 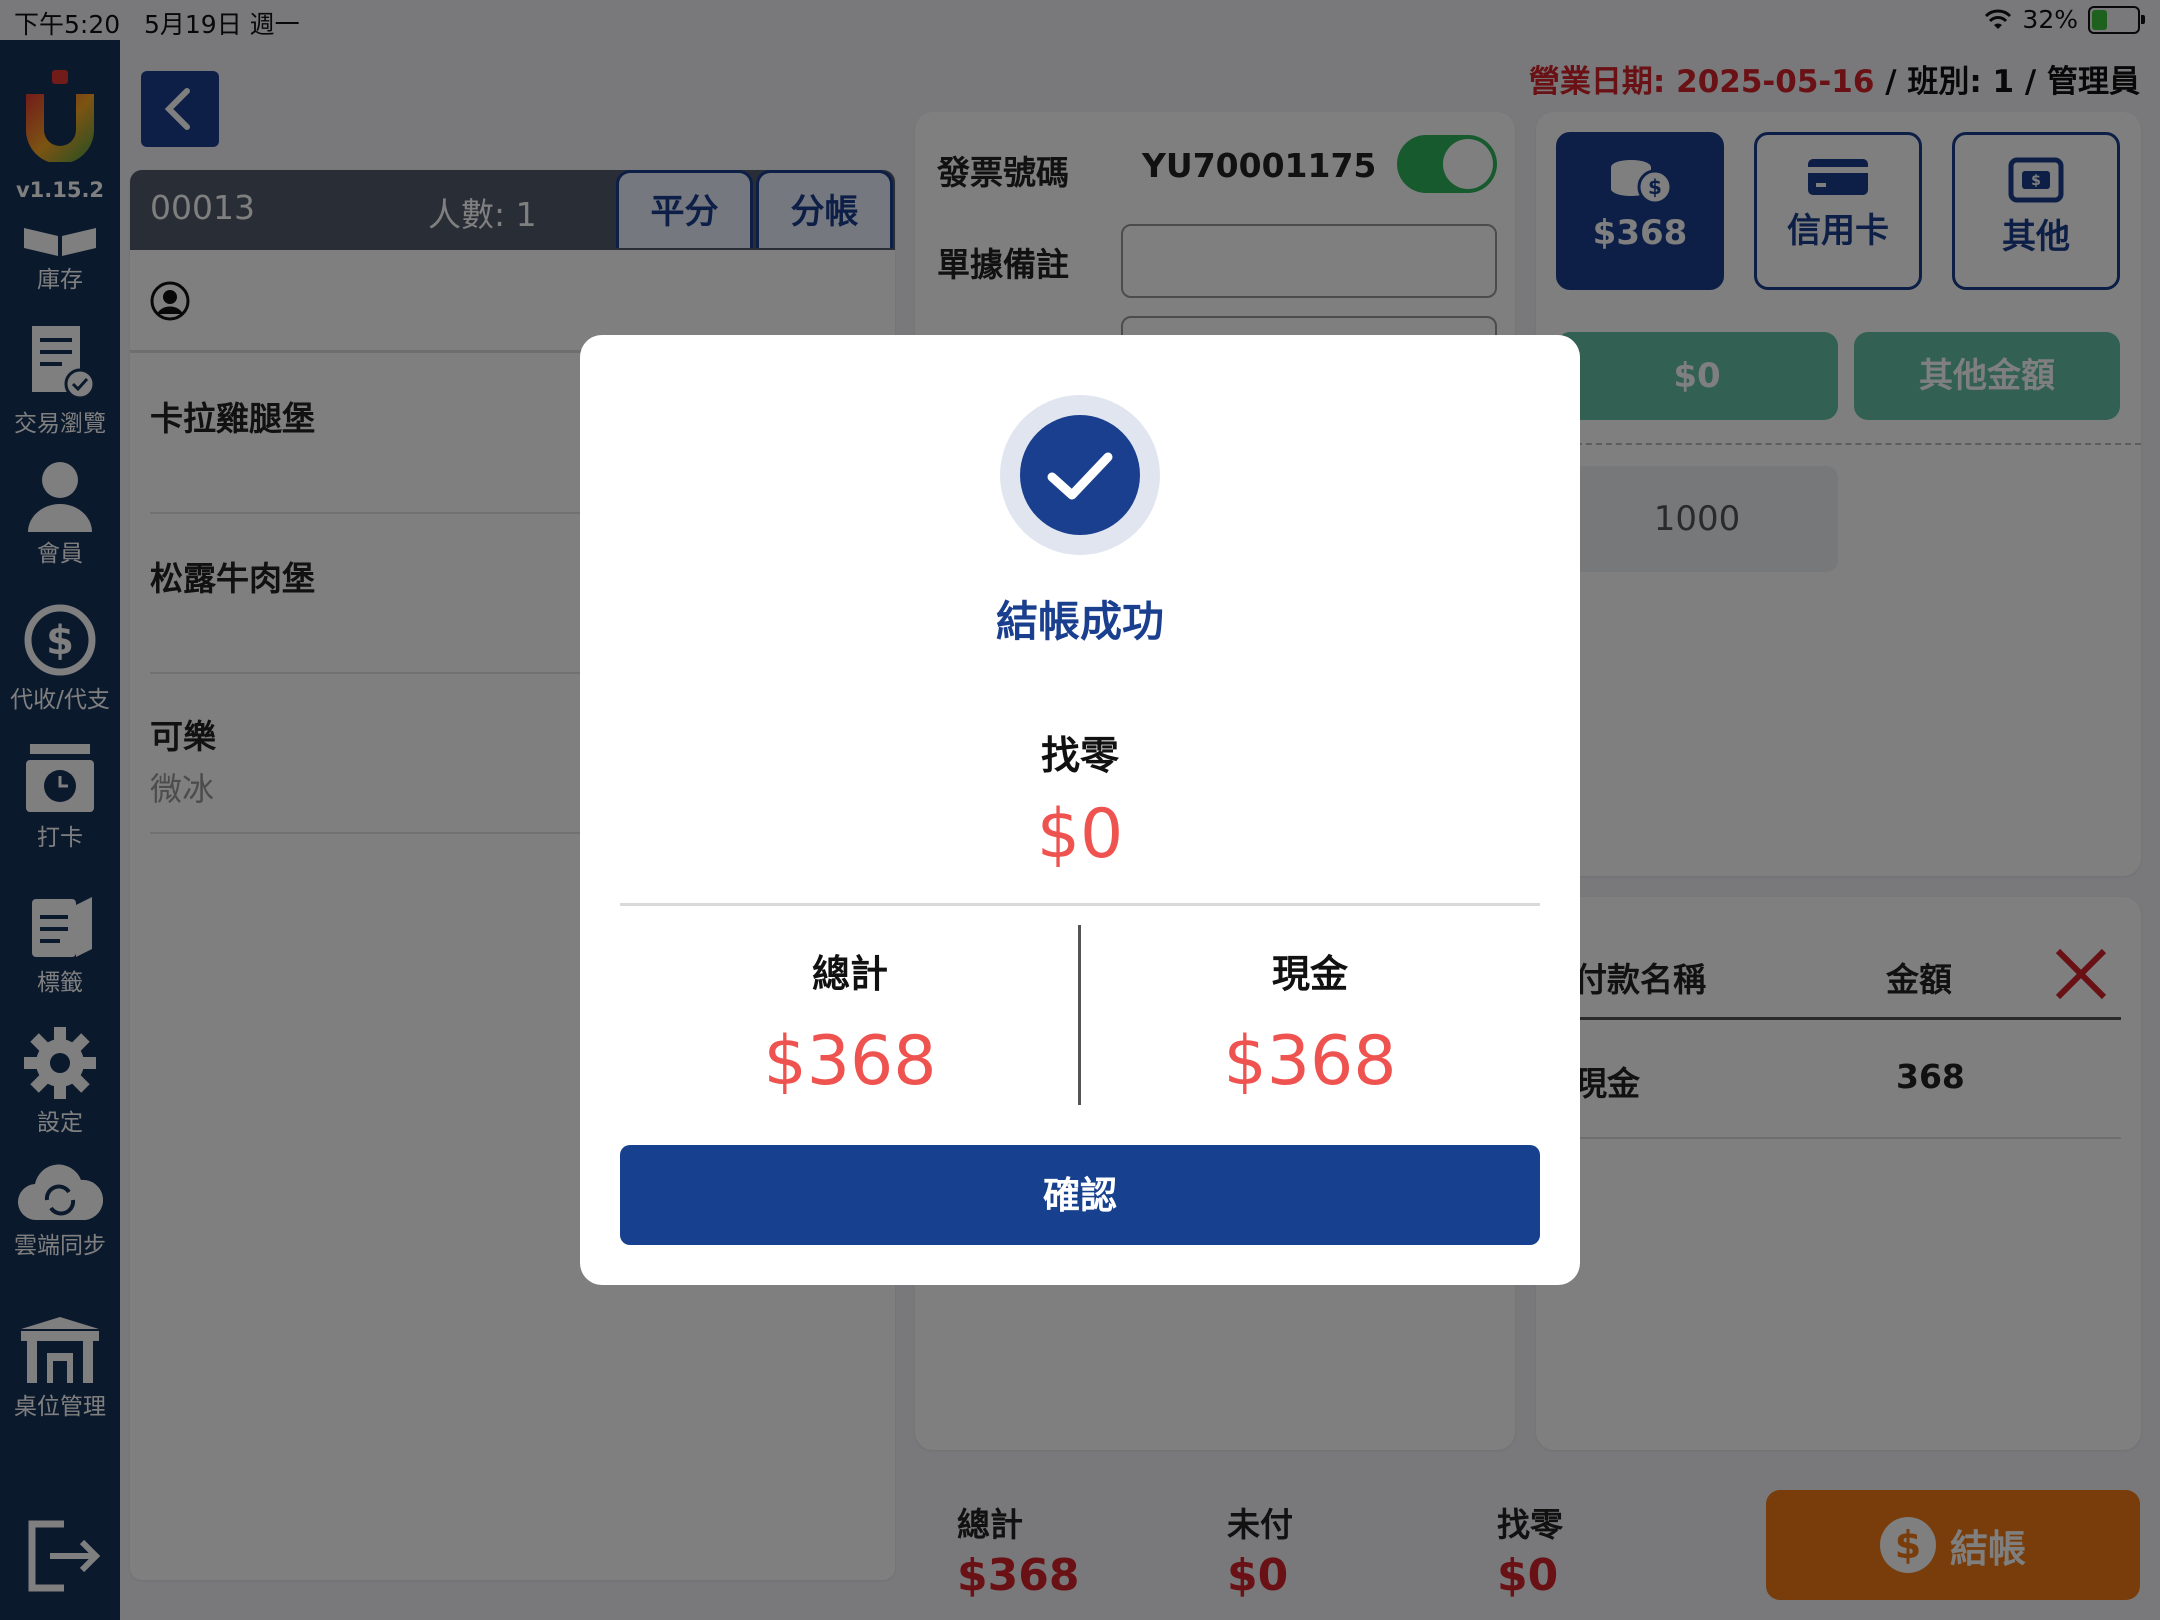 I want to click on total-block: 總計 $368, so click(x=850, y=1022).